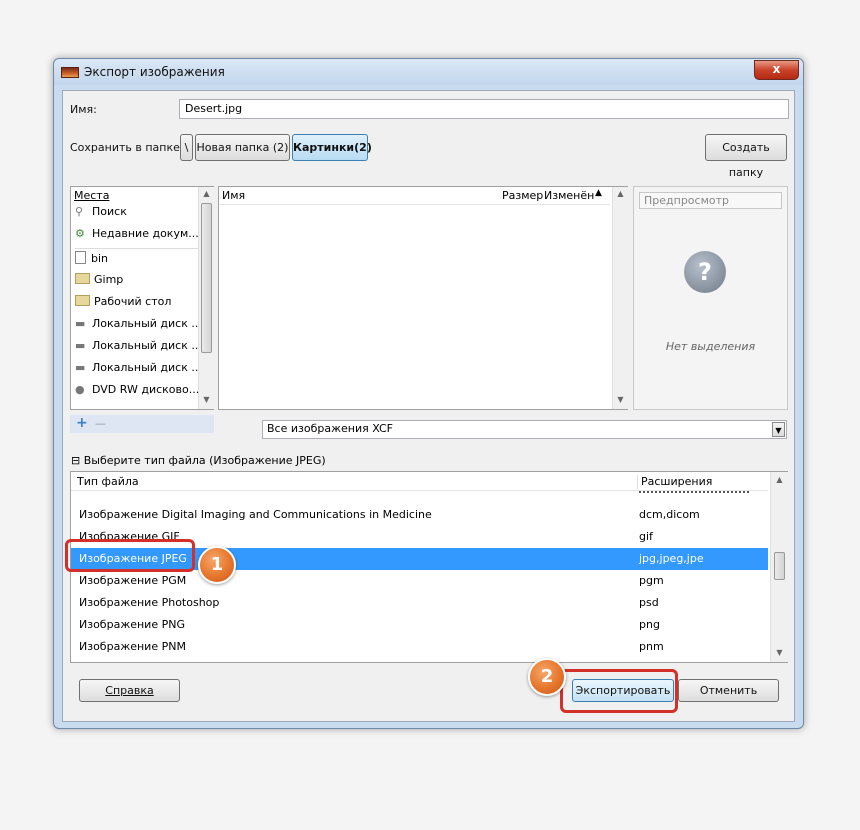 The height and width of the screenshot is (830, 860). I want to click on place-gimp: Gimp, so click(140, 283).